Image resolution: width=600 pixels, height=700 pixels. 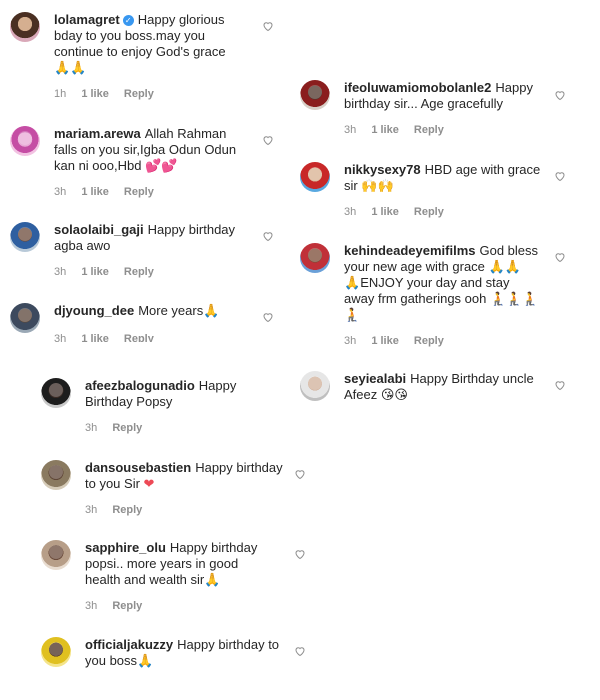 What do you see at coordinates (82, 245) in the screenshot?
I see `comment-text: agba awo` at bounding box center [82, 245].